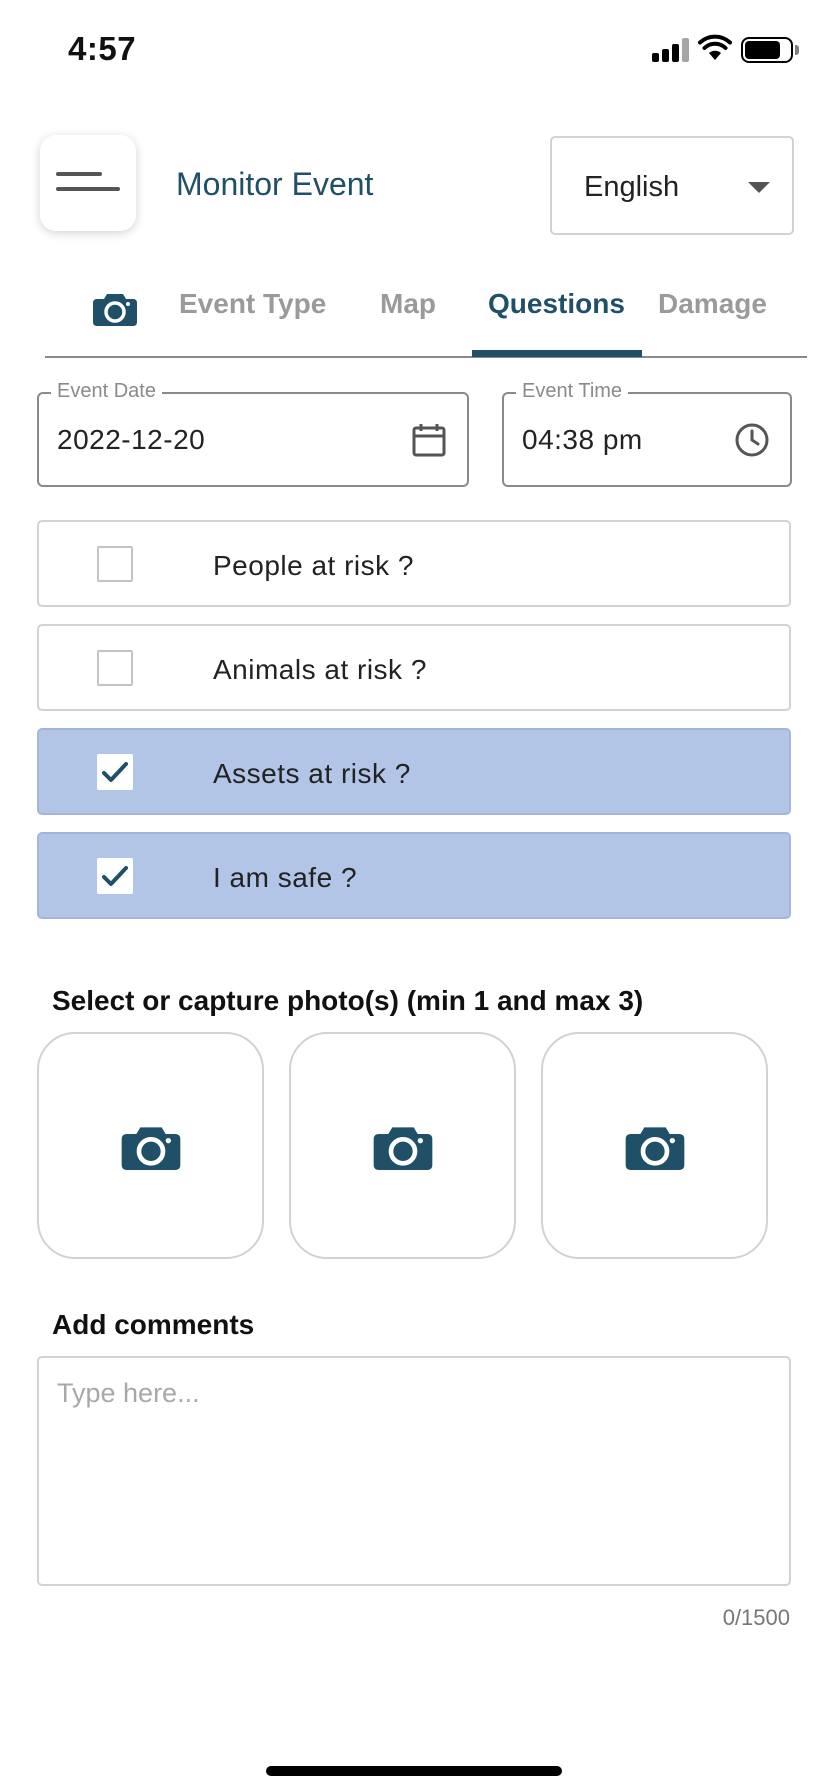 The height and width of the screenshot is (1792, 828). Describe the element at coordinates (131, 439) in the screenshot. I see `event-date-value: 2022-12-20` at that location.